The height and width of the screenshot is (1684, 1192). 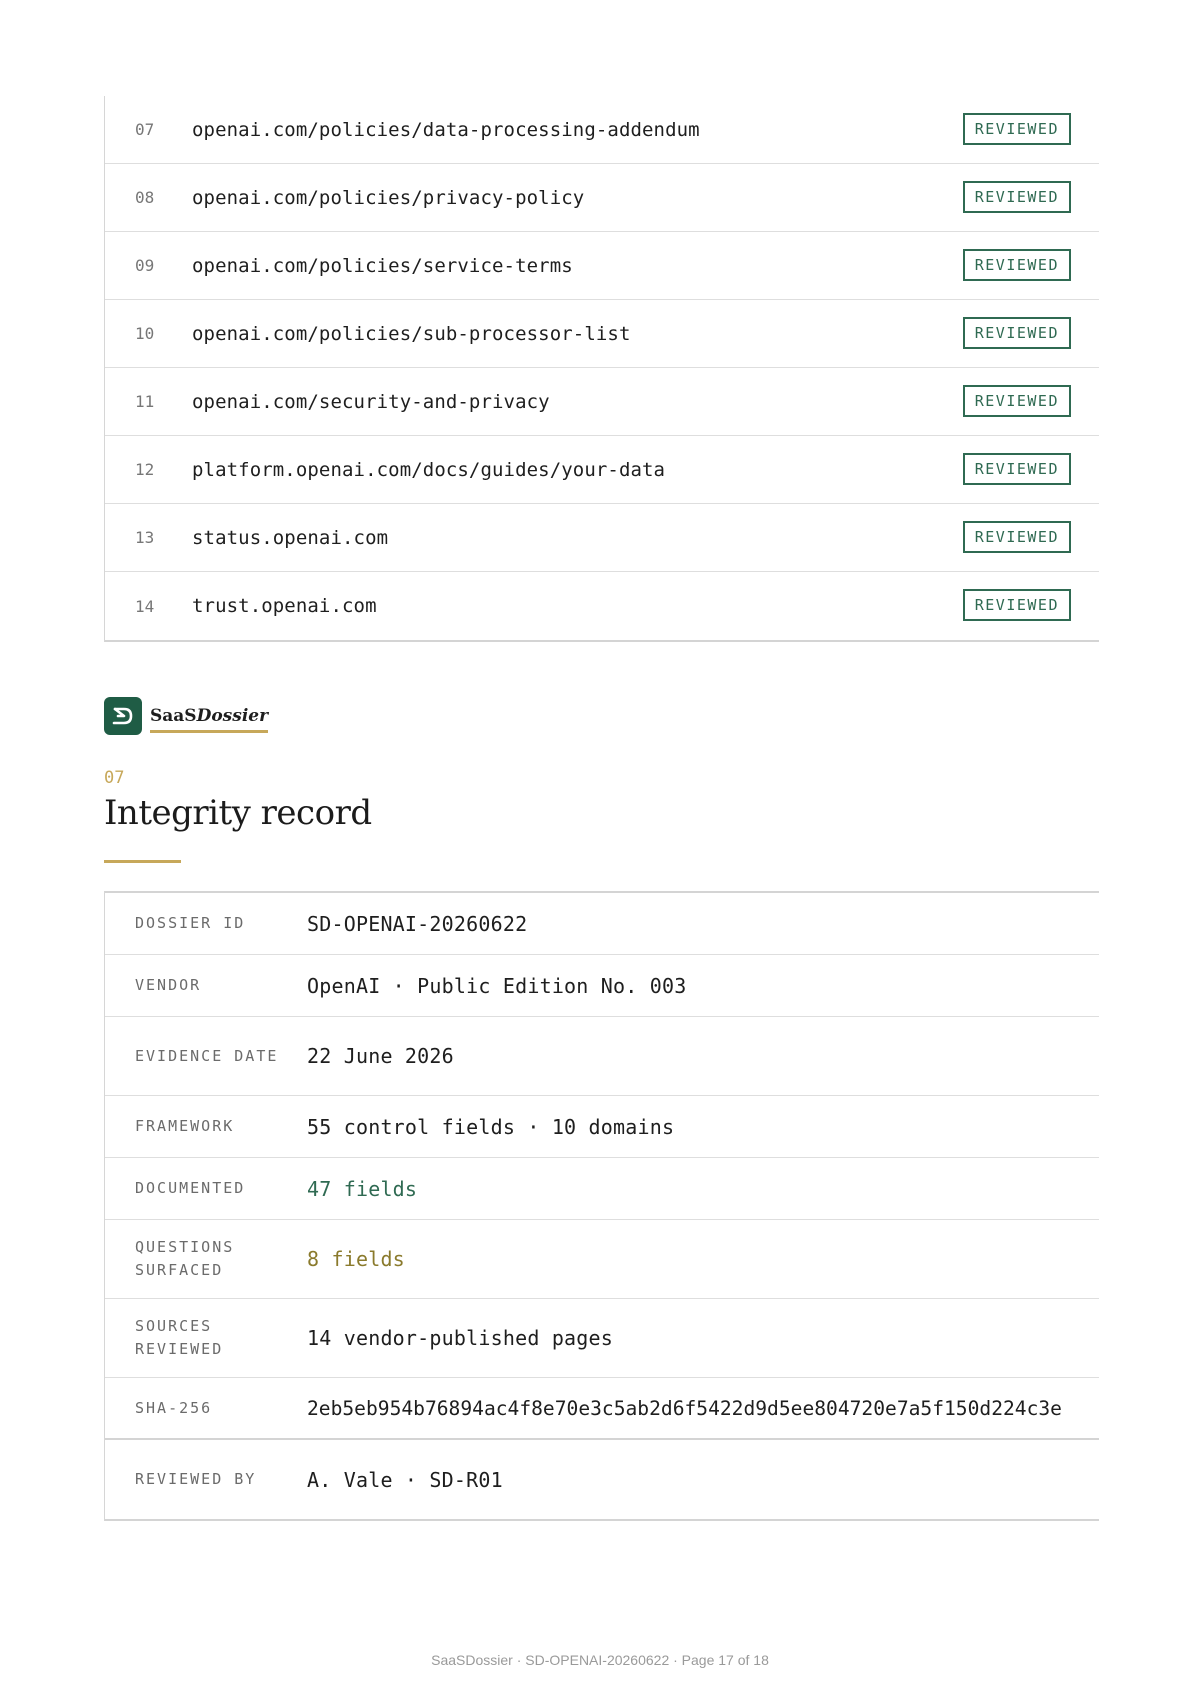 I want to click on source-url: trust.openai.com, so click(x=284, y=606).